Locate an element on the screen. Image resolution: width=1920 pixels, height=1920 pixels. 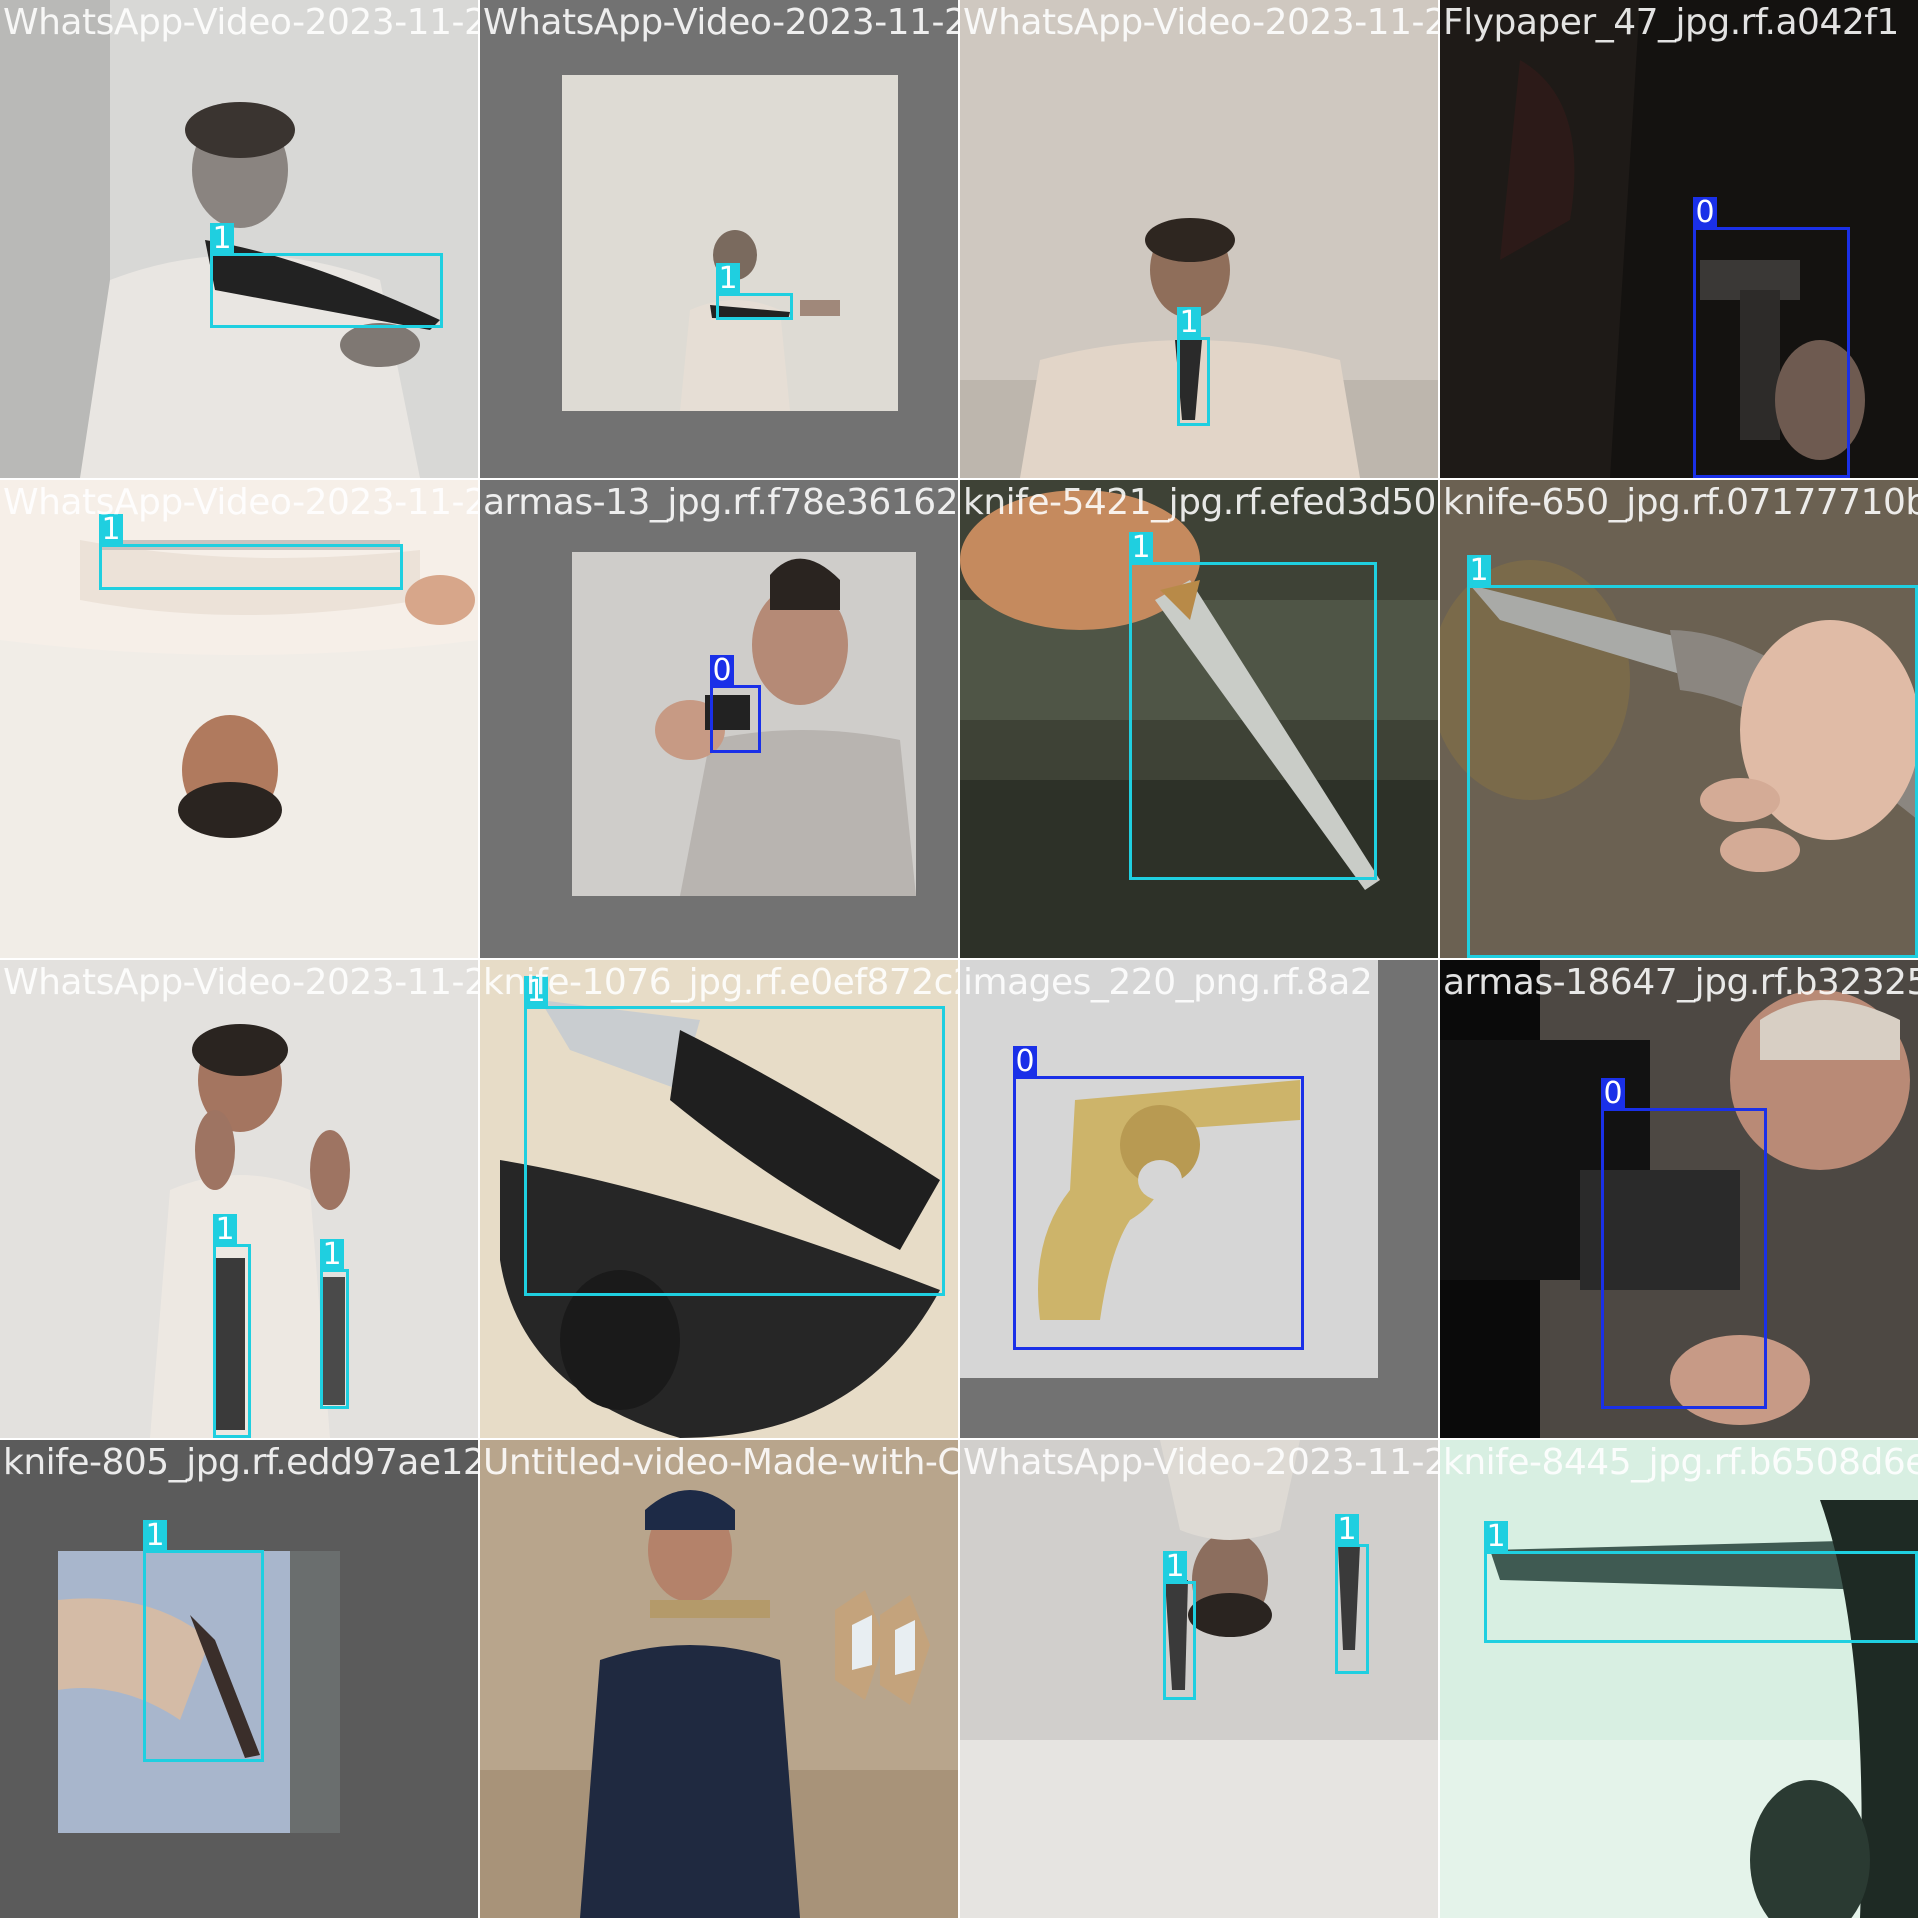
mosaic-tile: Untitled-video-Made-with-Clip is located at coordinates (719, 1679).